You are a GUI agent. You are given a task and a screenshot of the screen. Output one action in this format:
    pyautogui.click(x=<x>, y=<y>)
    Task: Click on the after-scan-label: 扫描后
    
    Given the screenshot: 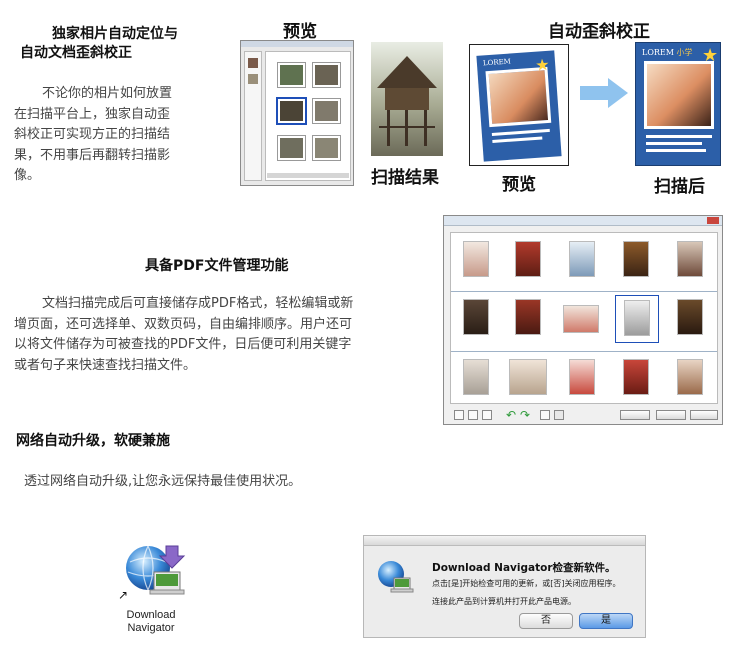 What is the action you would take?
    pyautogui.click(x=679, y=187)
    